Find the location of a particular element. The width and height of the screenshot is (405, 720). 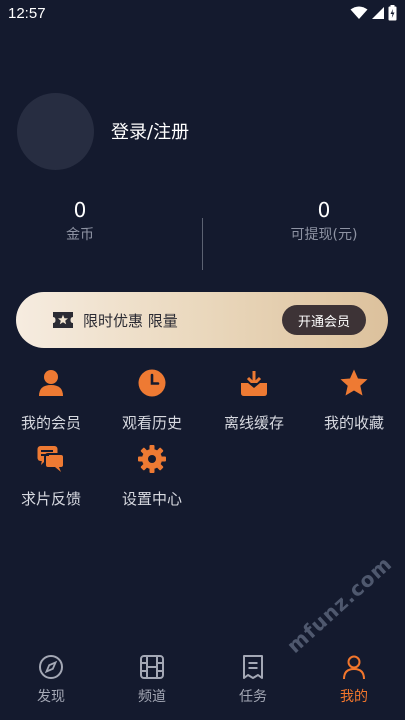

film-icon is located at coordinates (152, 667).